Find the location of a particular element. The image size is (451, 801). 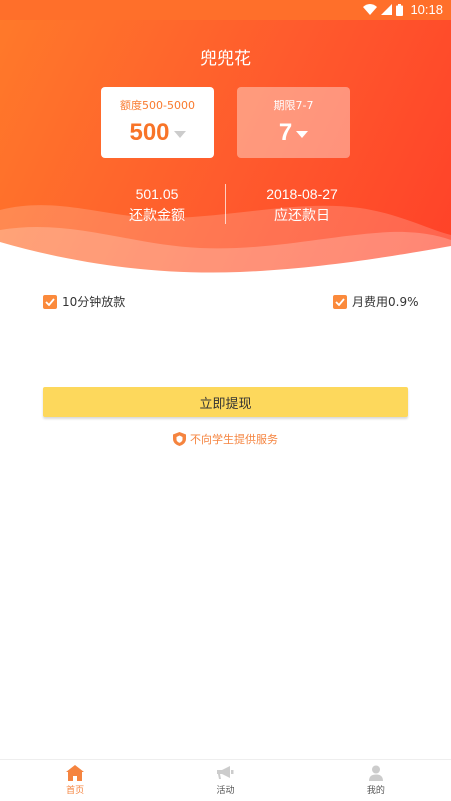

tab-mine: 我的 is located at coordinates (376, 780).